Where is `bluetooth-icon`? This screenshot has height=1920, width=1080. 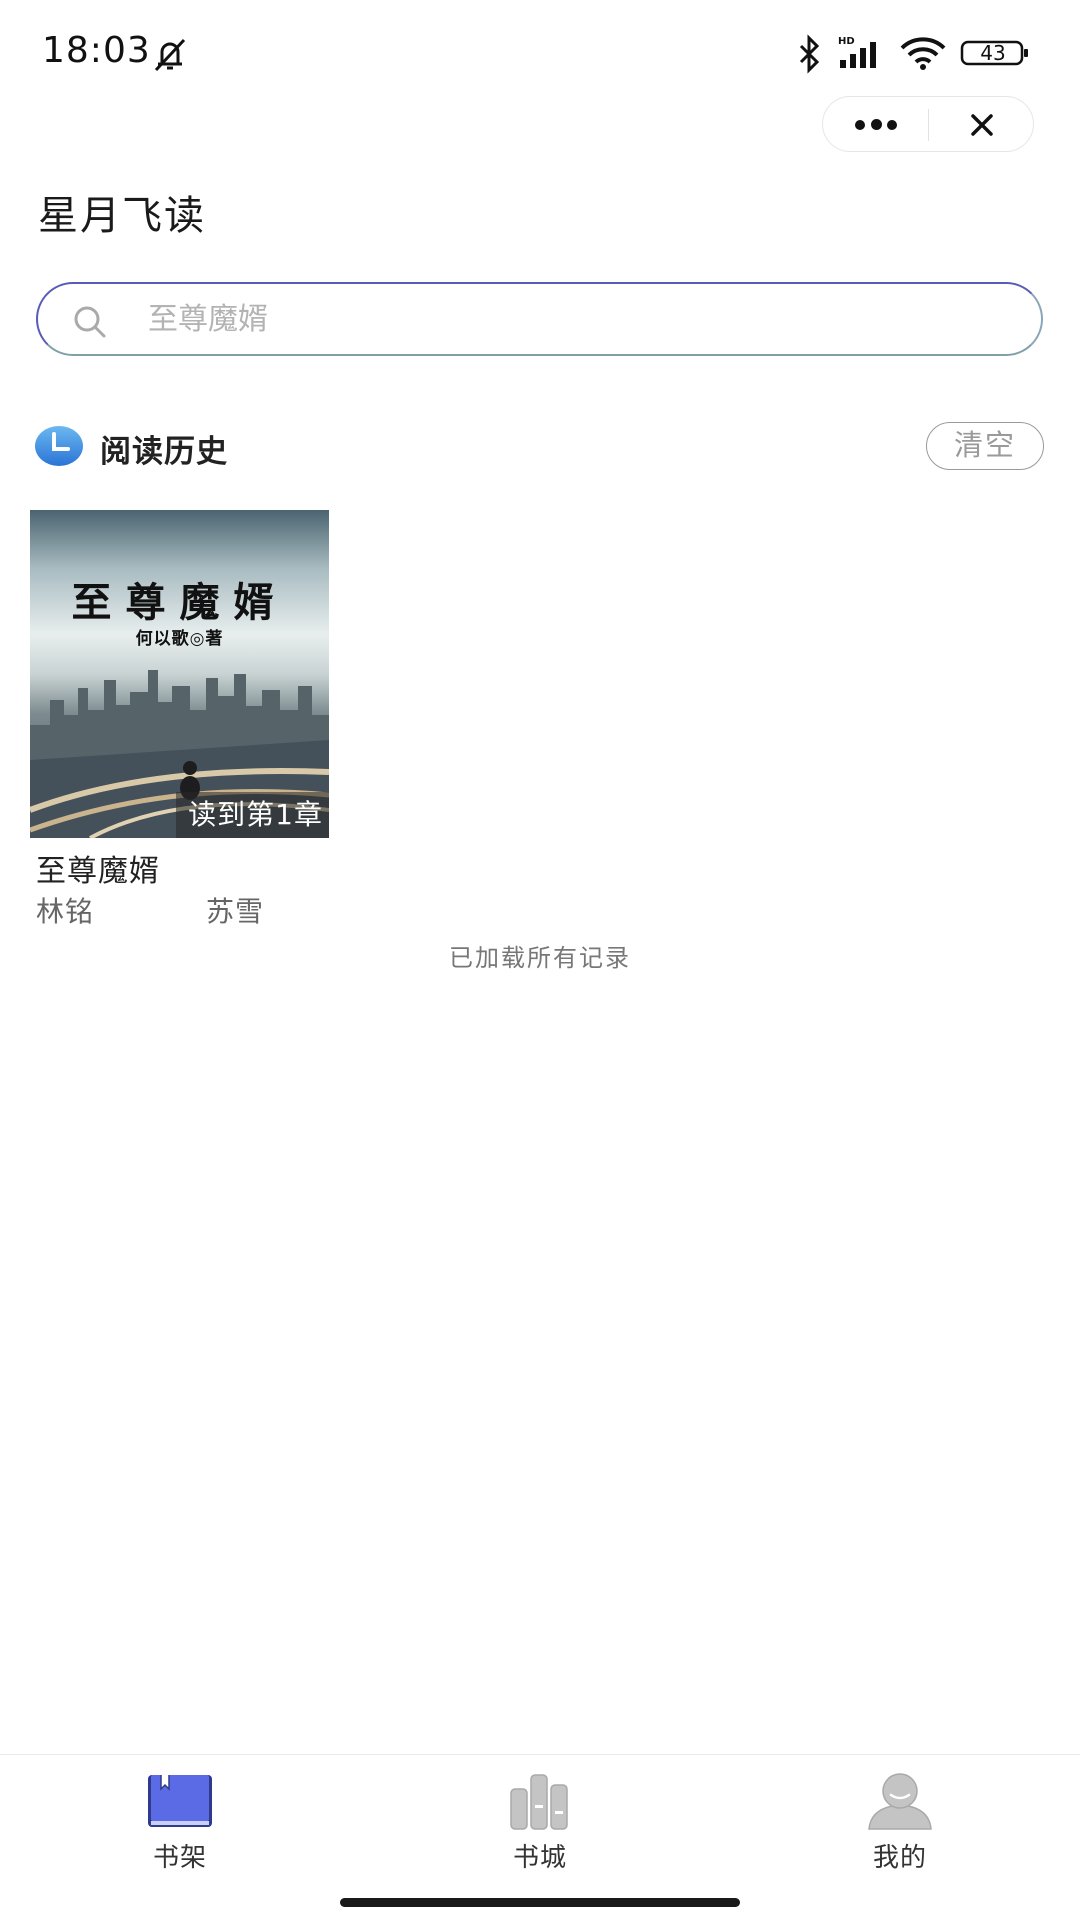
bluetooth-icon is located at coordinates (809, 54).